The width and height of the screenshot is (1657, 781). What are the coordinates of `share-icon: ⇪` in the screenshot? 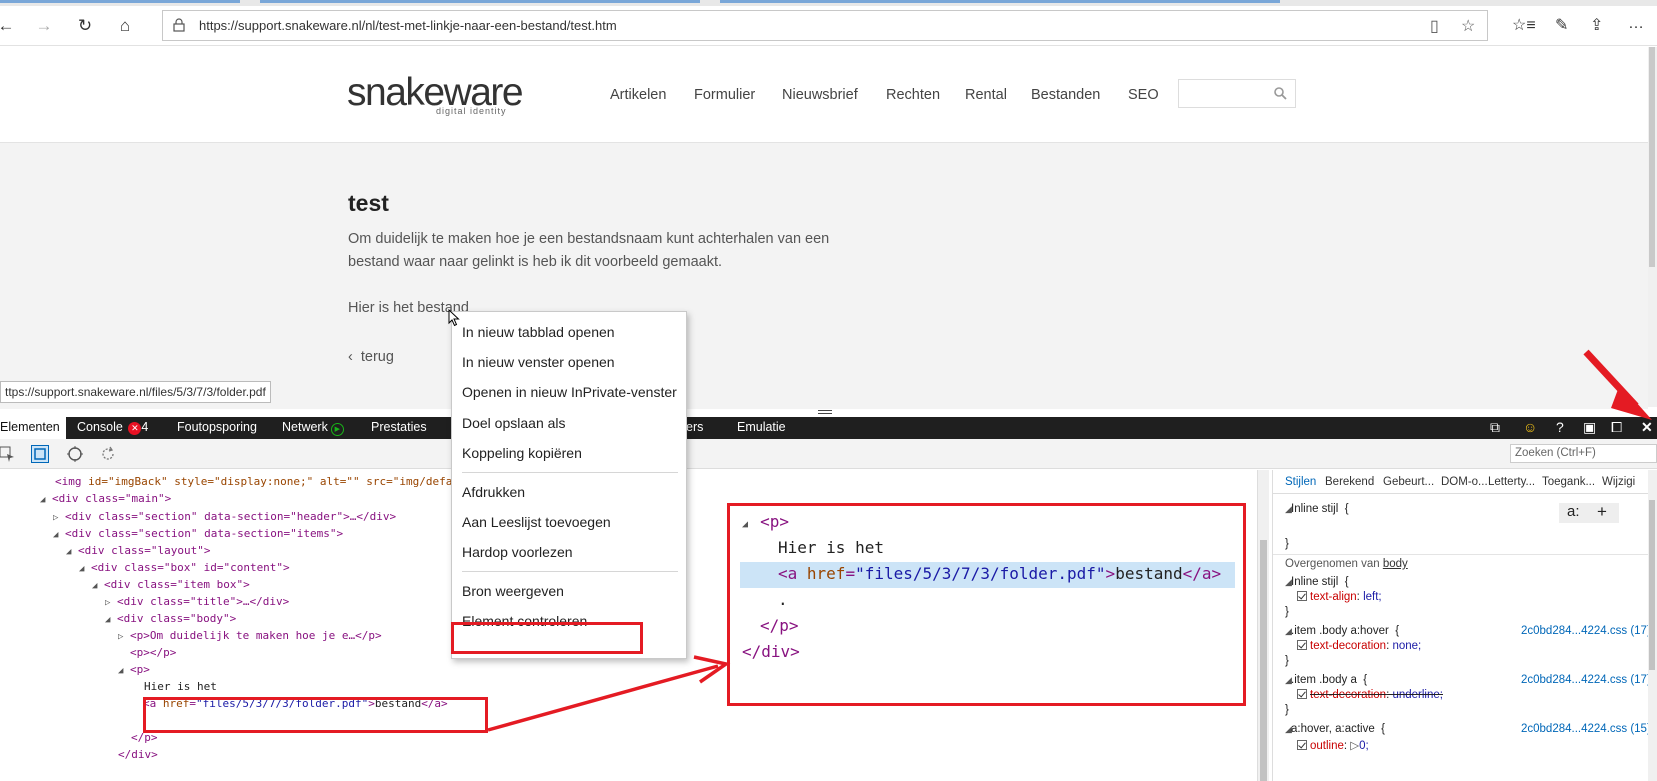 It's located at (1596, 25).